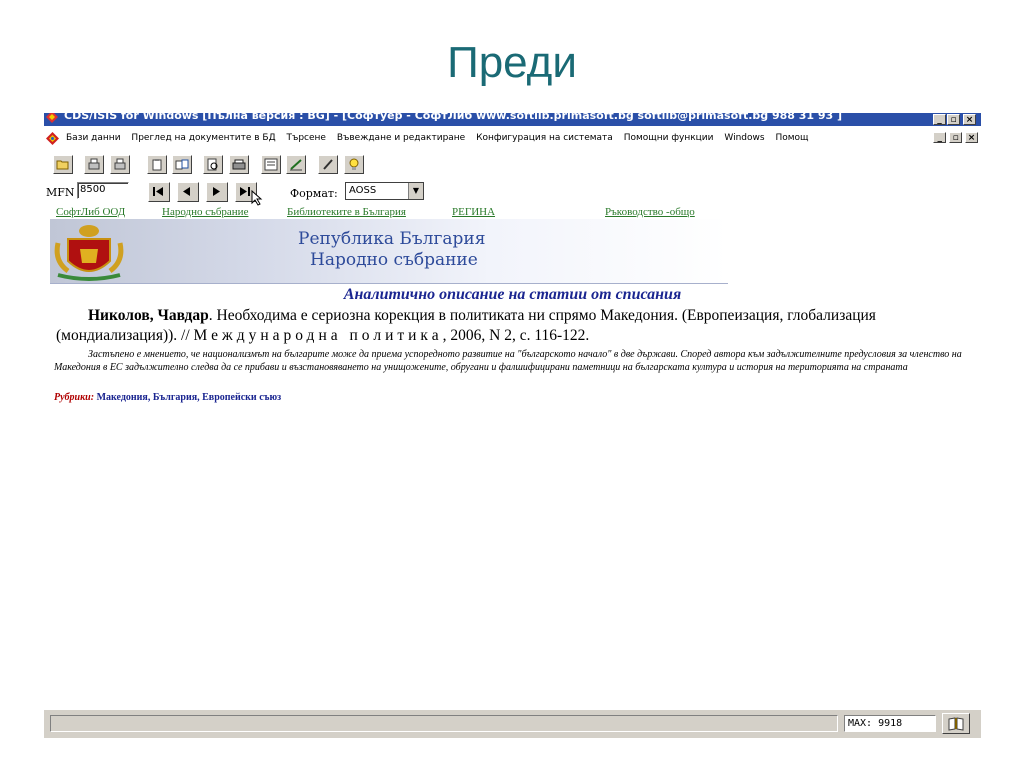  I want to click on first-icon, so click(158, 191).